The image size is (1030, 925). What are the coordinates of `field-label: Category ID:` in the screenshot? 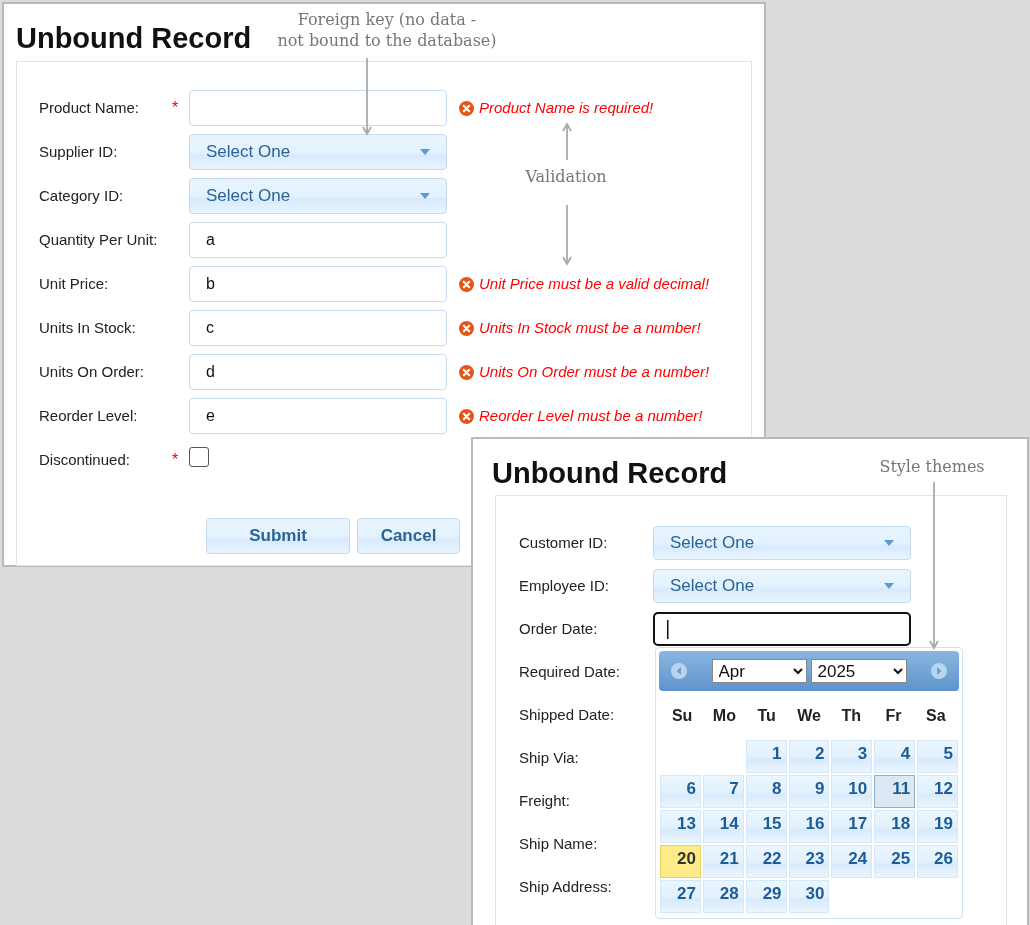 It's located at (82, 195).